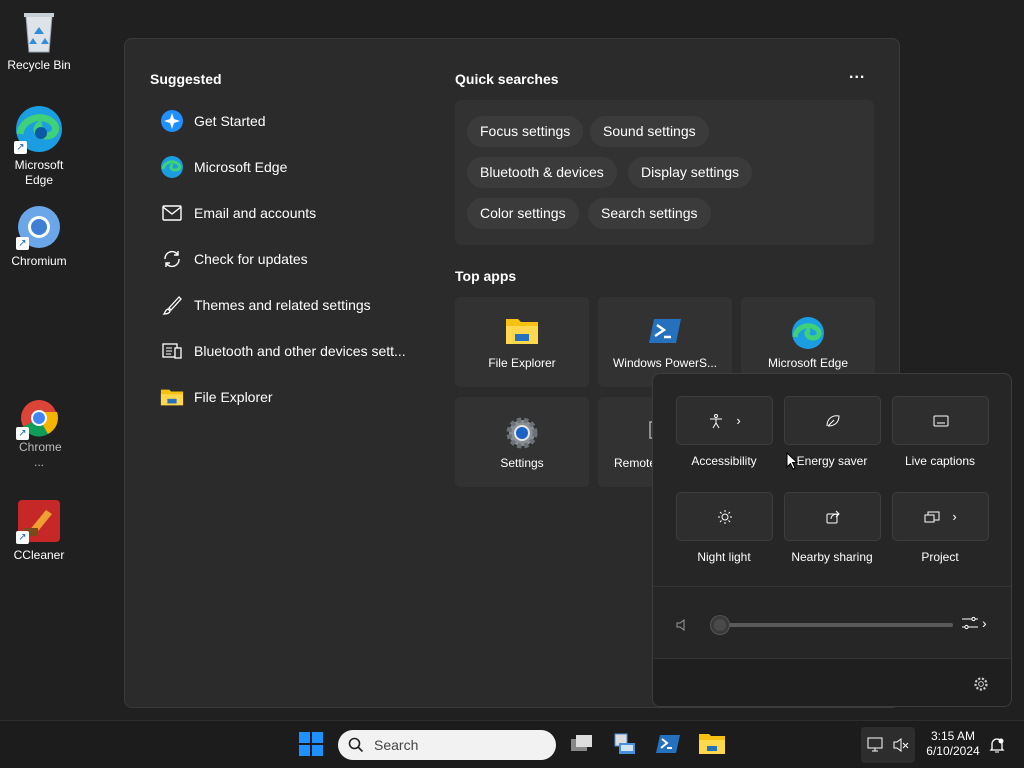 The image size is (1024, 768). I want to click on share-icon, so click(833, 516).